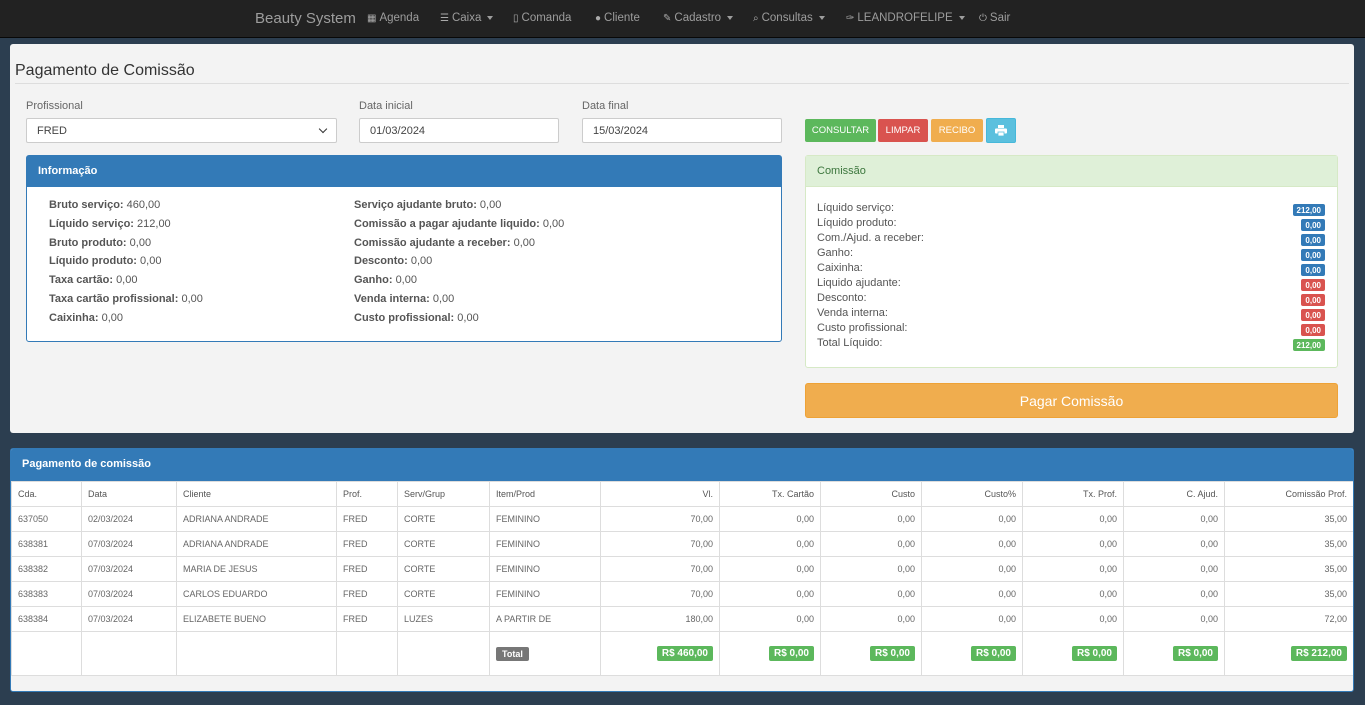 The height and width of the screenshot is (705, 1365). Describe the element at coordinates (399, 18) in the screenshot. I see `nav-agenda-label: Agenda` at that location.